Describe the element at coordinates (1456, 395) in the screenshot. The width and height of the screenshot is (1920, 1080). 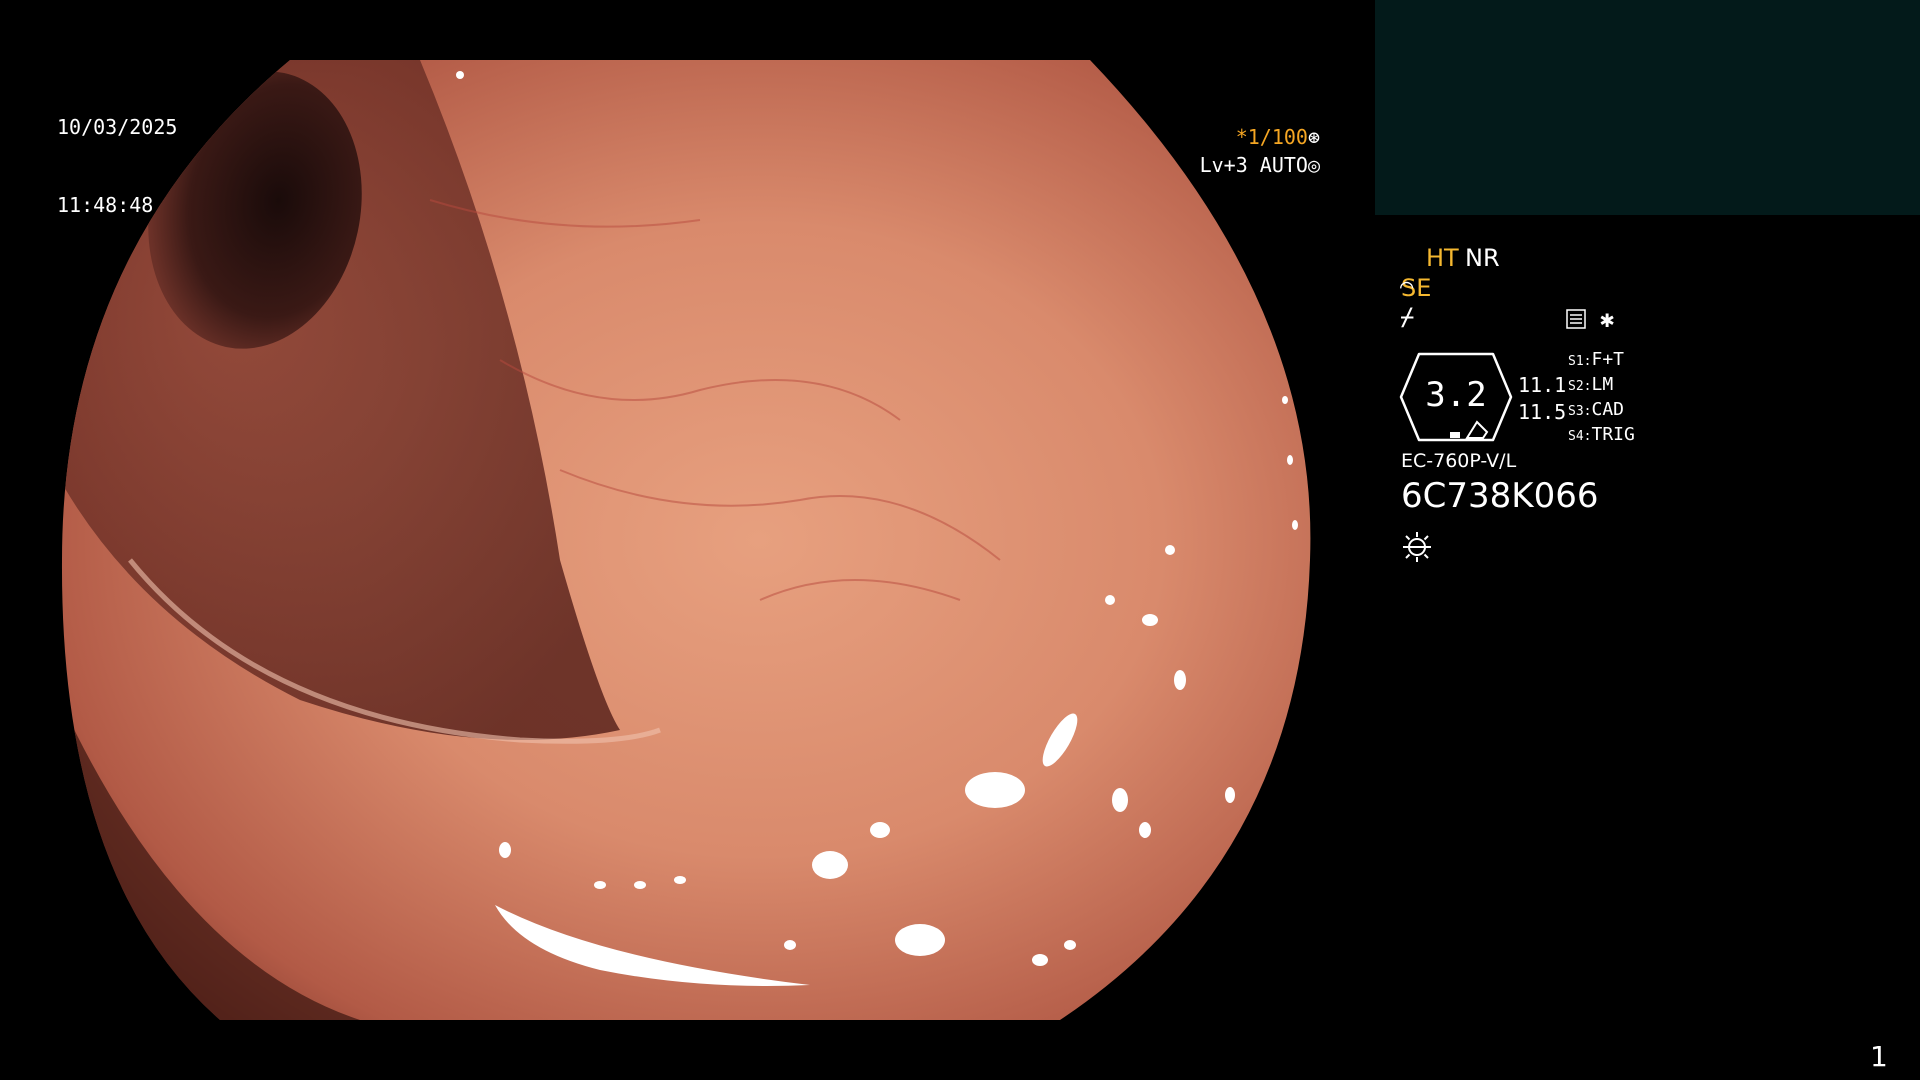
I see `zoom-value: 3.2` at that location.